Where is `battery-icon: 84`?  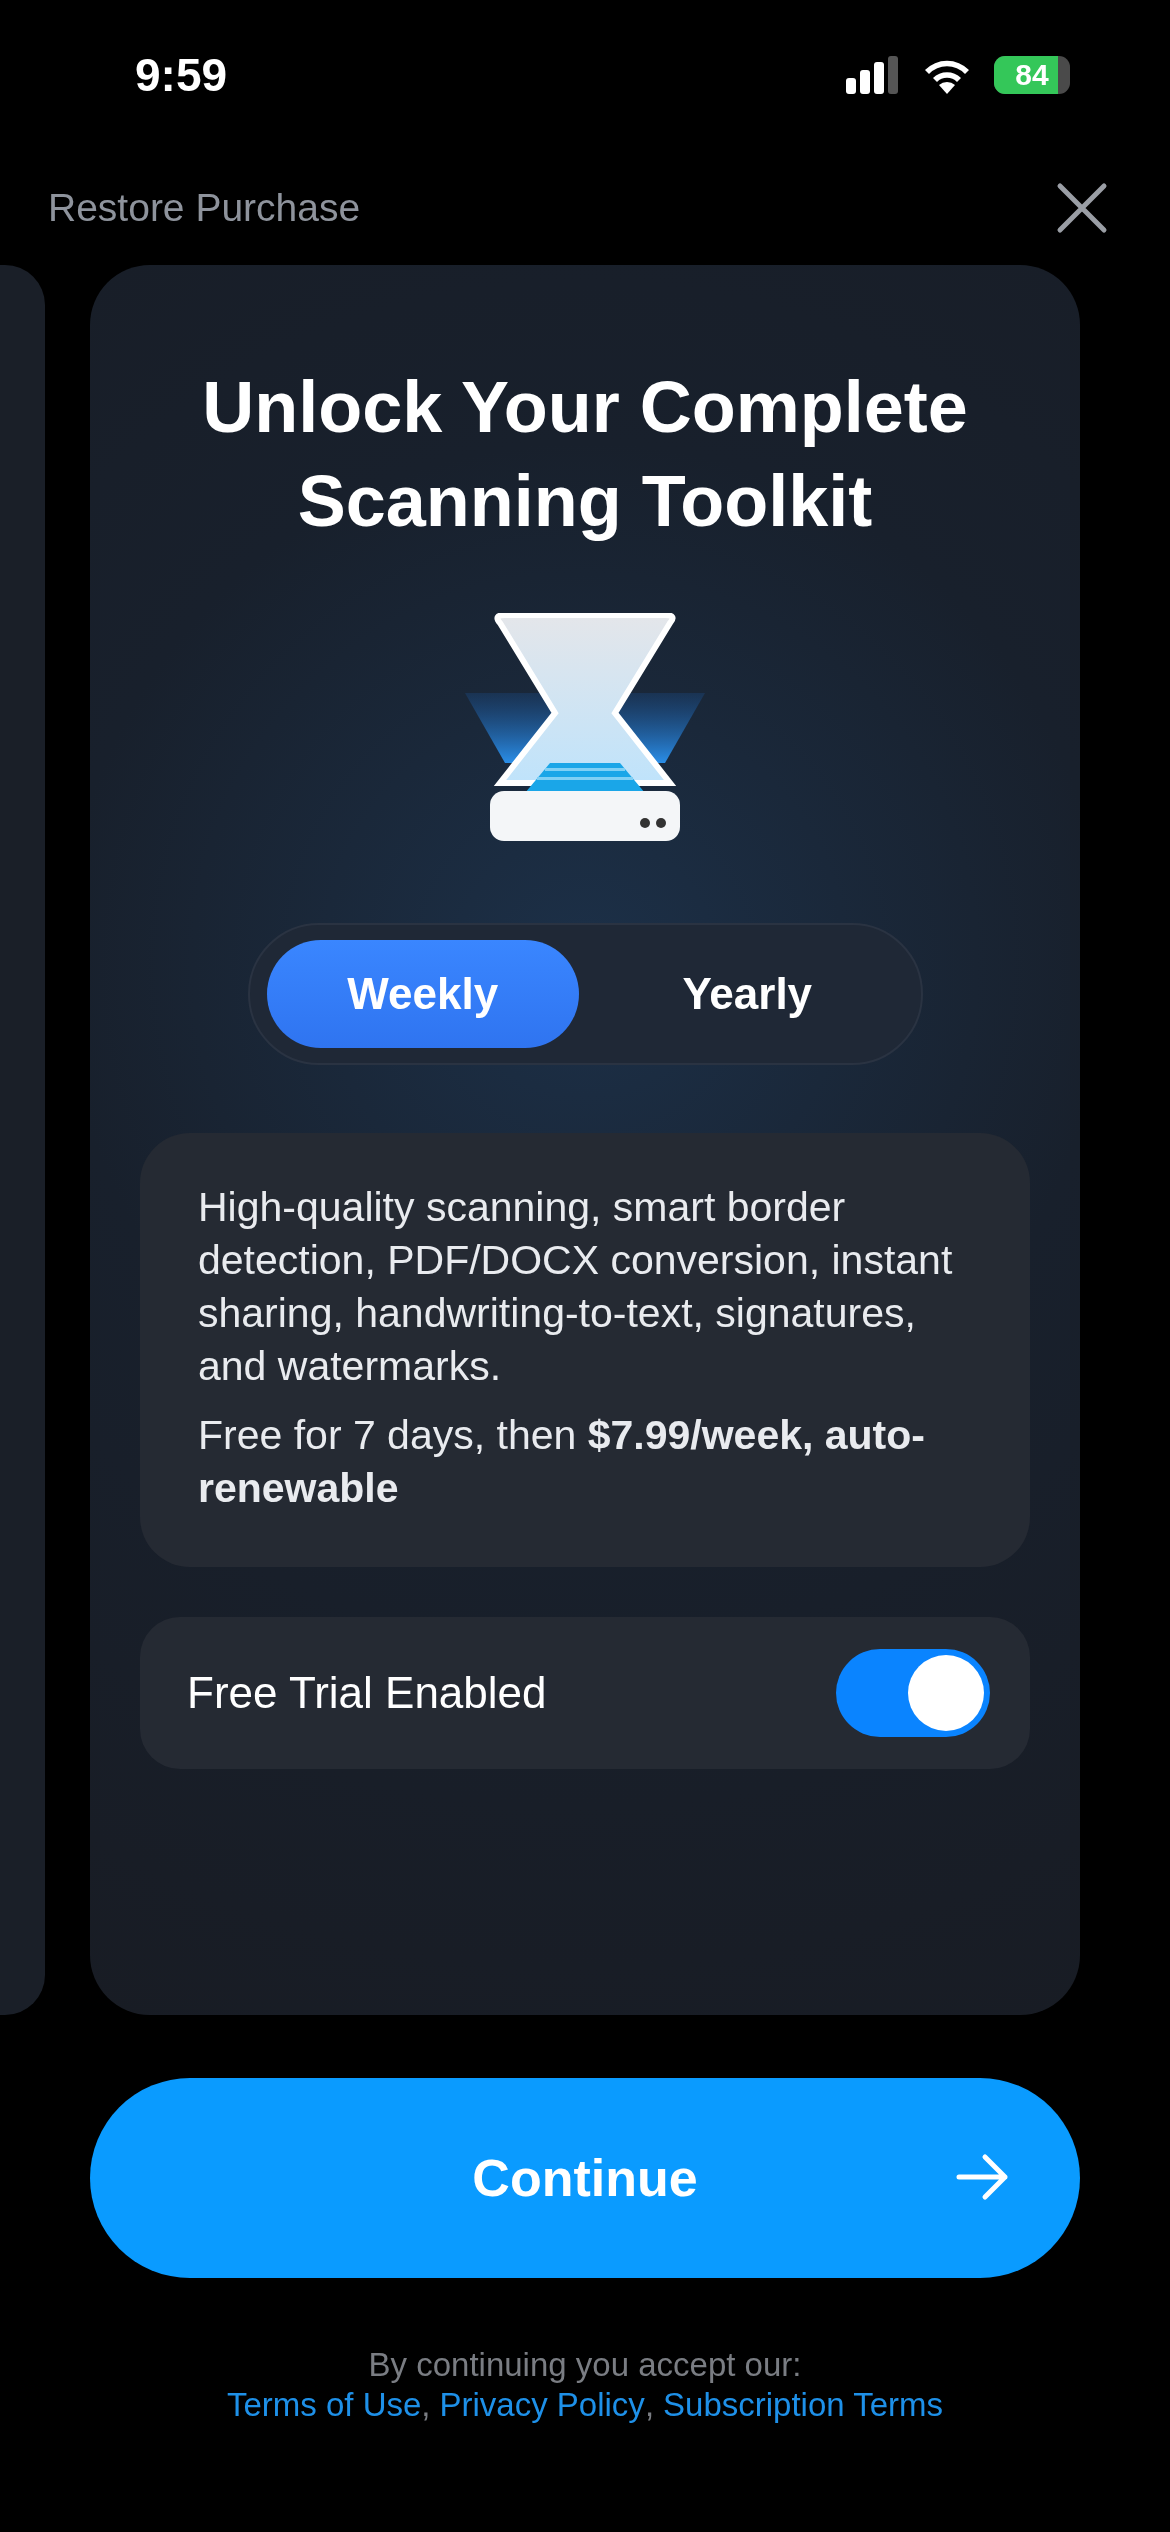
battery-icon: 84 is located at coordinates (1032, 75).